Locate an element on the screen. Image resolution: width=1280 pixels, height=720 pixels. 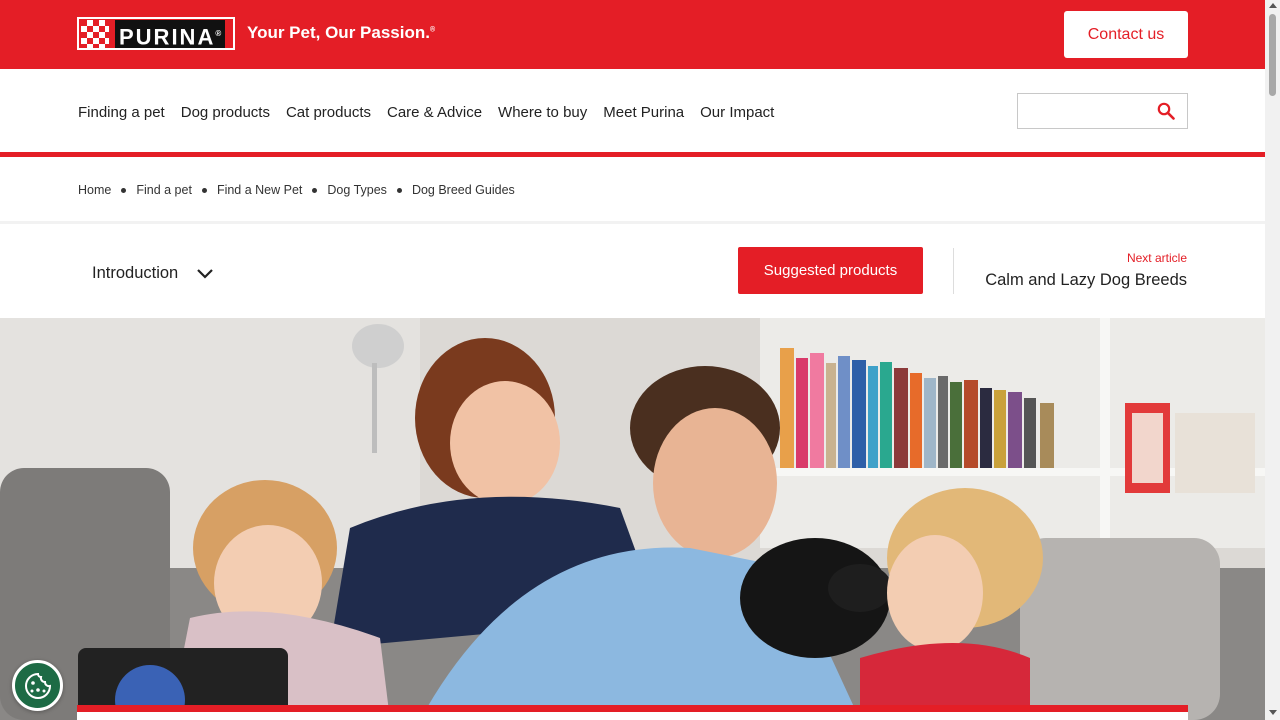
contact-us-button: Contact us is located at coordinates (1126, 34).